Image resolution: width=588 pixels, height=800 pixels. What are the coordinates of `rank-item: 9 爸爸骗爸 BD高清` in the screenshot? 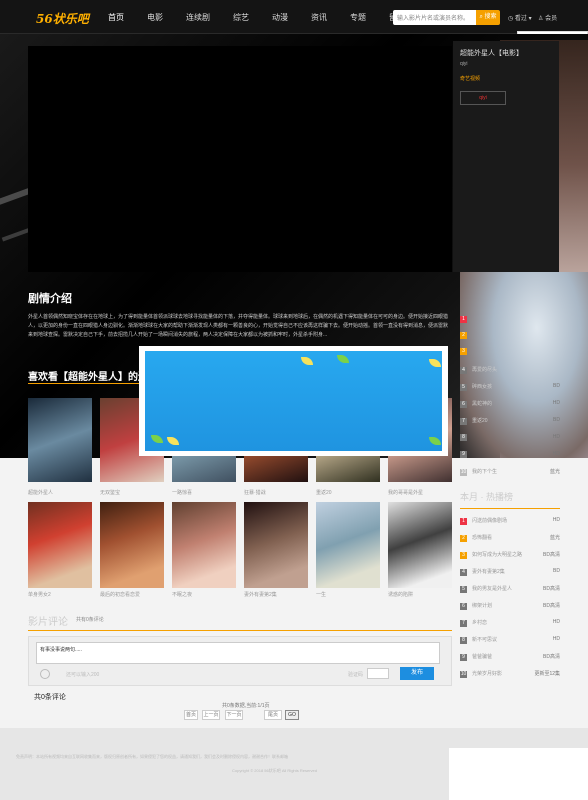 It's located at (510, 657).